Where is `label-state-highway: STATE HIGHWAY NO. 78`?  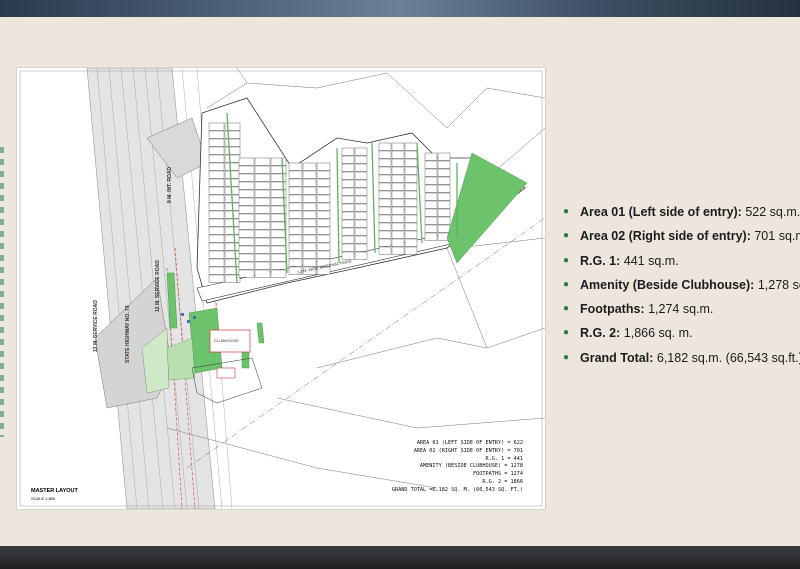
label-state-highway: STATE HIGHWAY NO. 78 is located at coordinates (128, 334).